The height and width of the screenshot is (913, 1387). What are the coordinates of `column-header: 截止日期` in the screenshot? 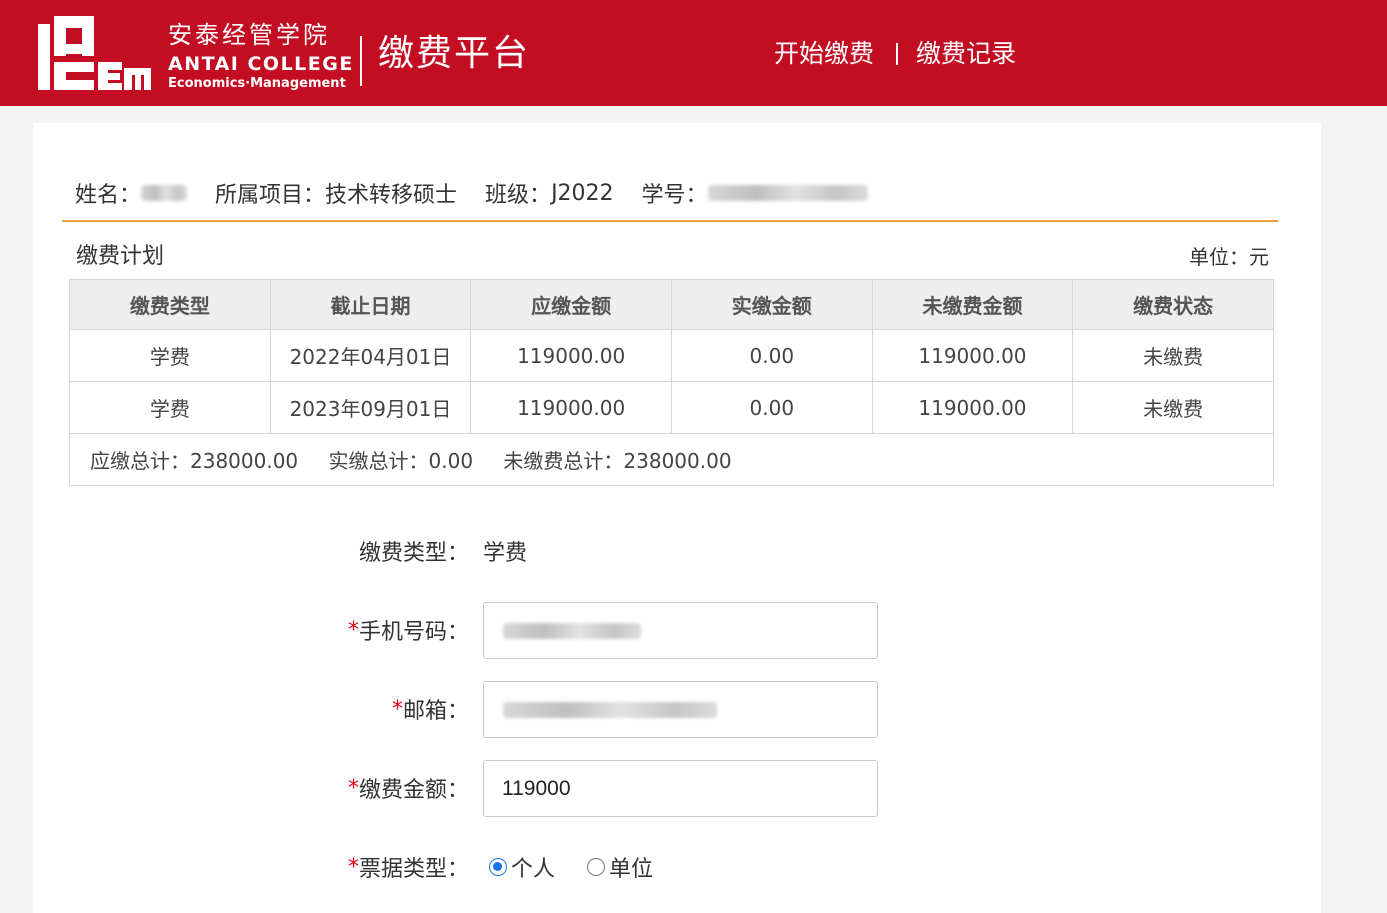 It's located at (370, 304).